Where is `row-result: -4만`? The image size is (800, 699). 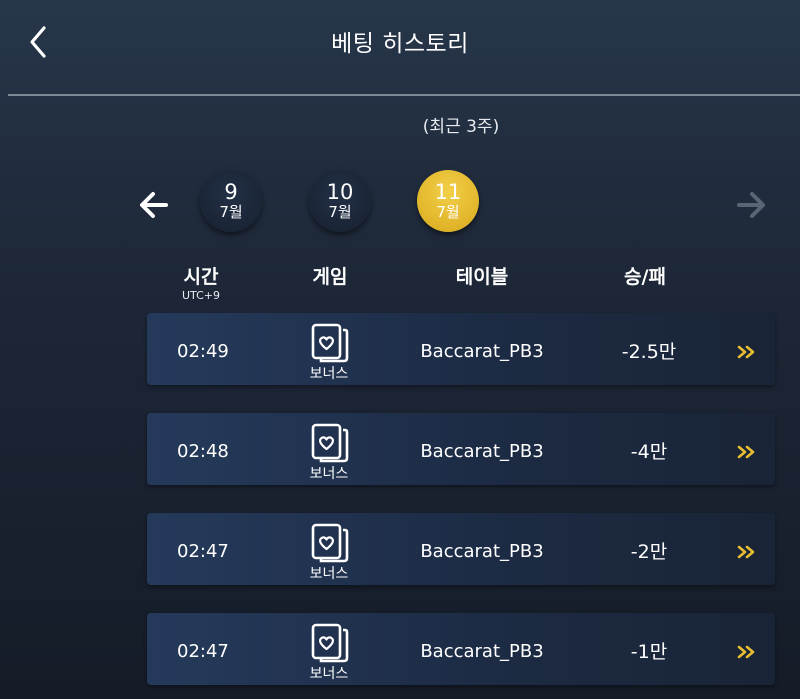
row-result: -4만 is located at coordinates (649, 452).